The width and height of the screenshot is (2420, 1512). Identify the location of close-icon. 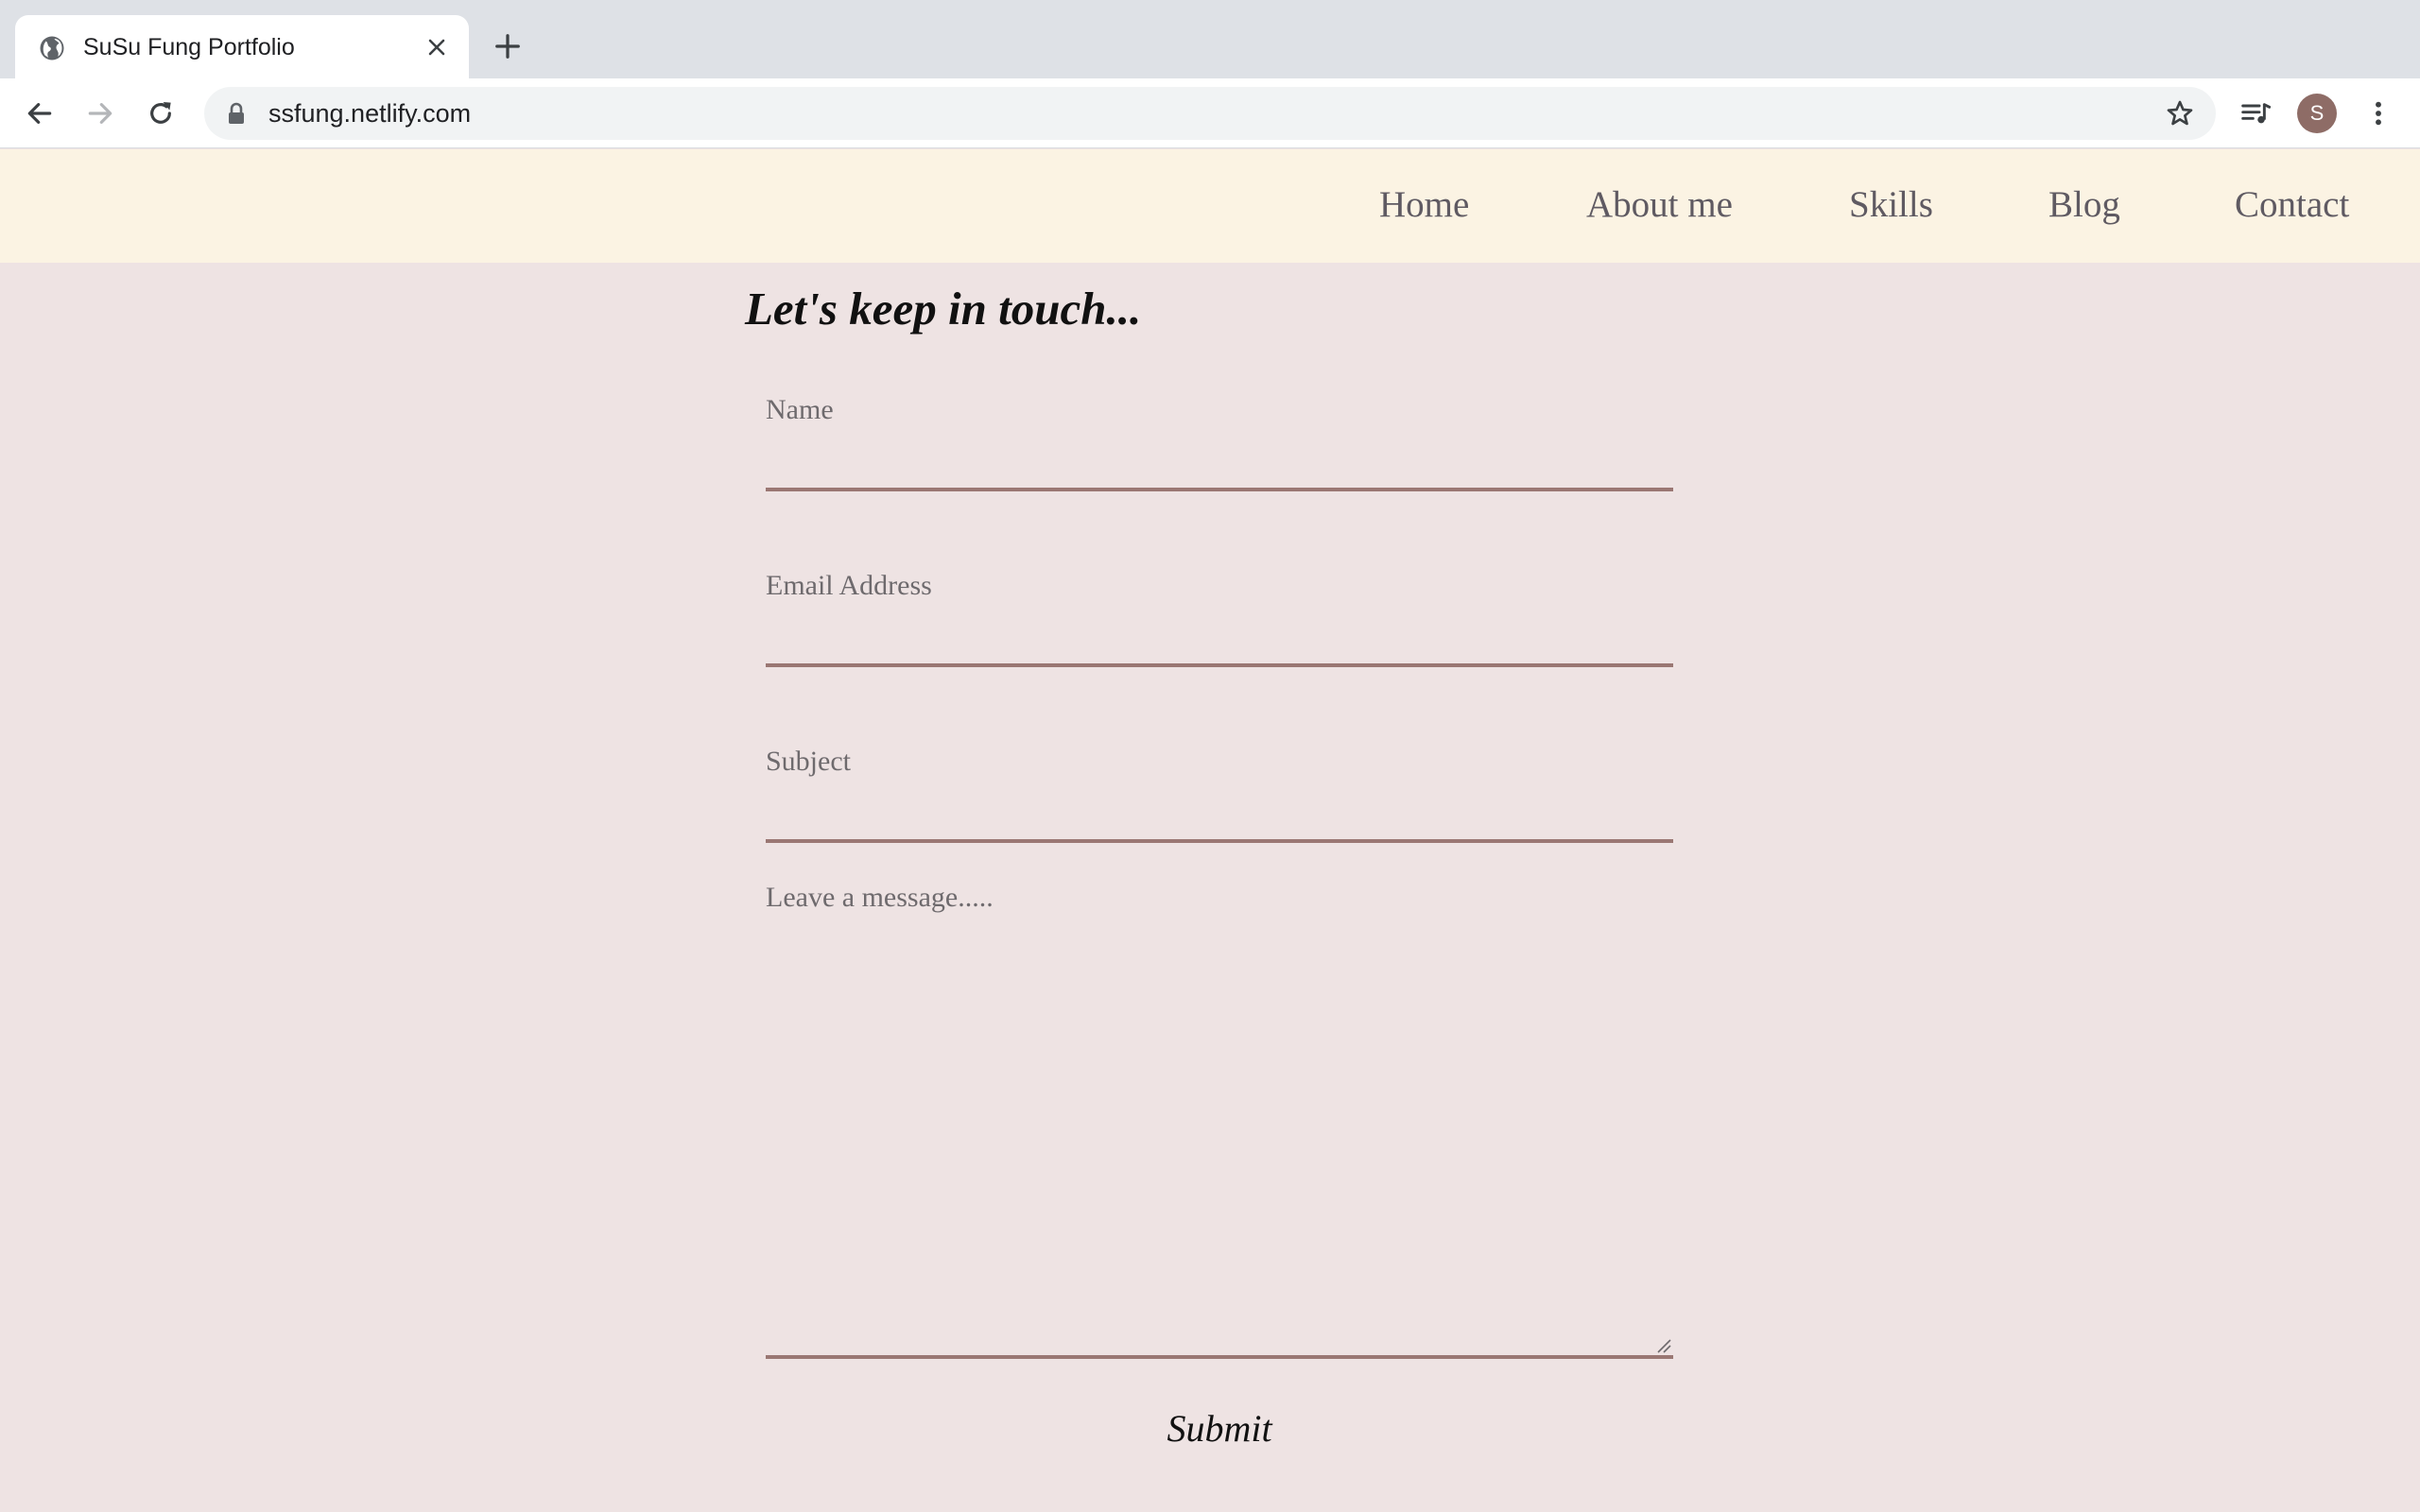
(437, 47).